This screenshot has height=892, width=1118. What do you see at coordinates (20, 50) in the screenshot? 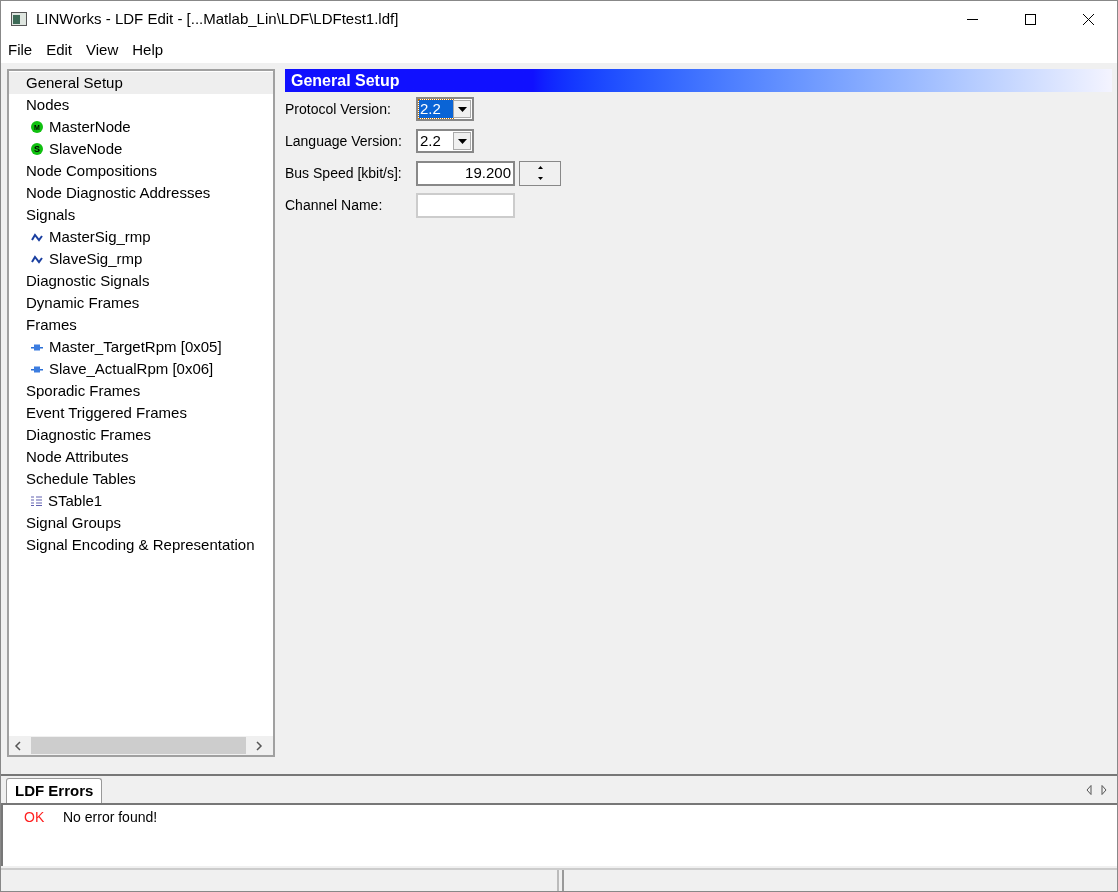
I see `menu-item: File` at bounding box center [20, 50].